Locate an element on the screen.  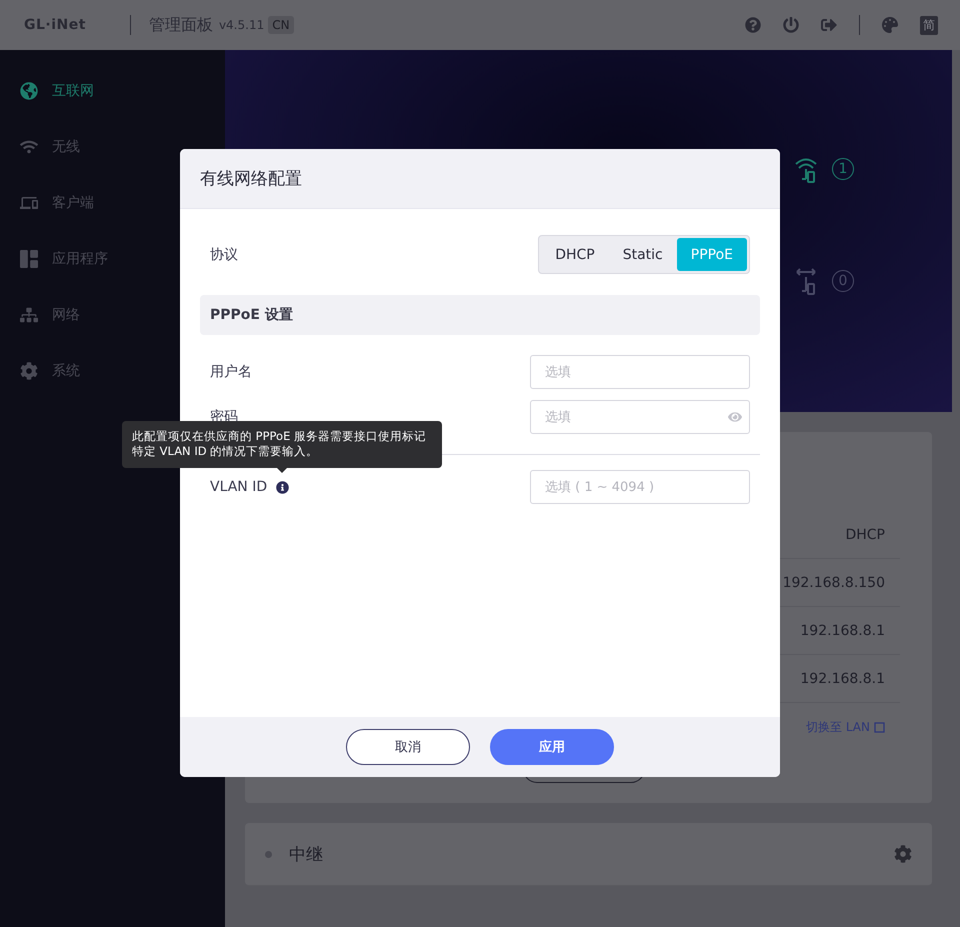
sidebar-label: 互联网 is located at coordinates (73, 91).